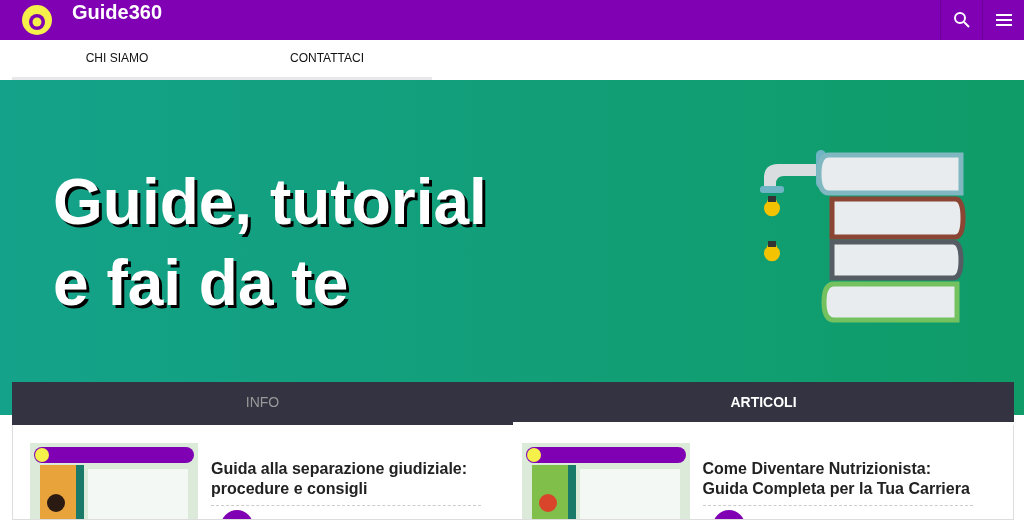 This screenshot has width=1024, height=520. What do you see at coordinates (201, 283) in the screenshot?
I see `hero-heading-line: e fai da te` at bounding box center [201, 283].